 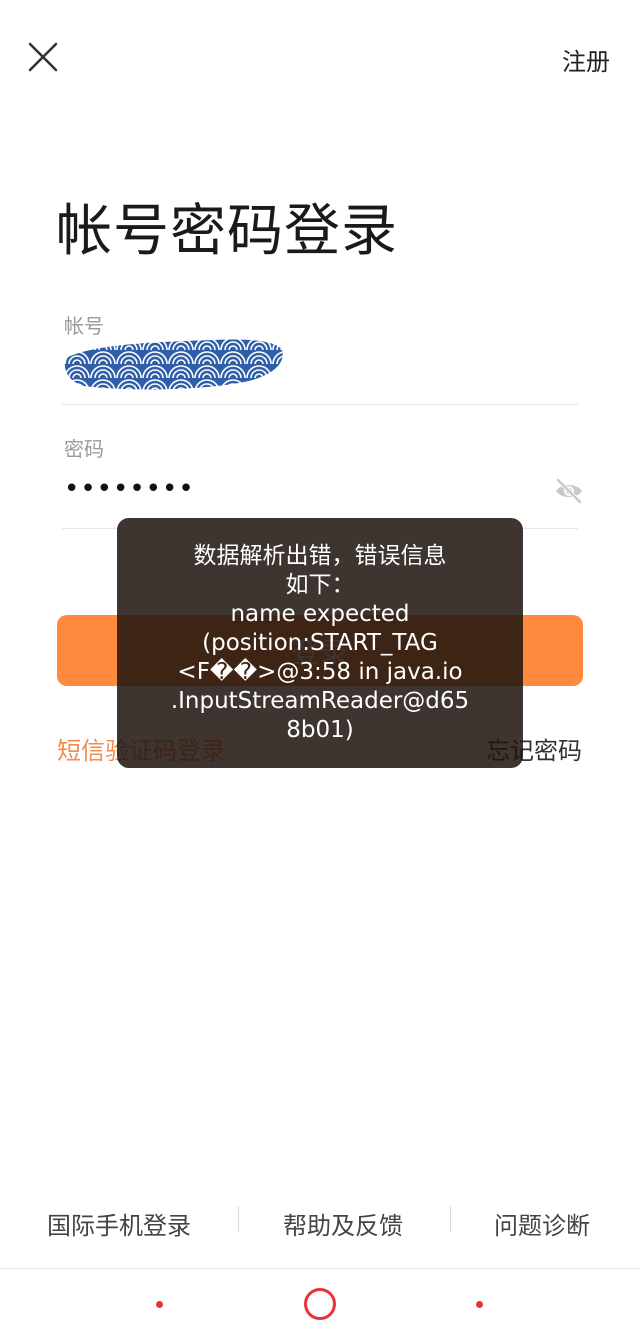 I want to click on toast-line: .InputStreamReader@d65, so click(x=320, y=701).